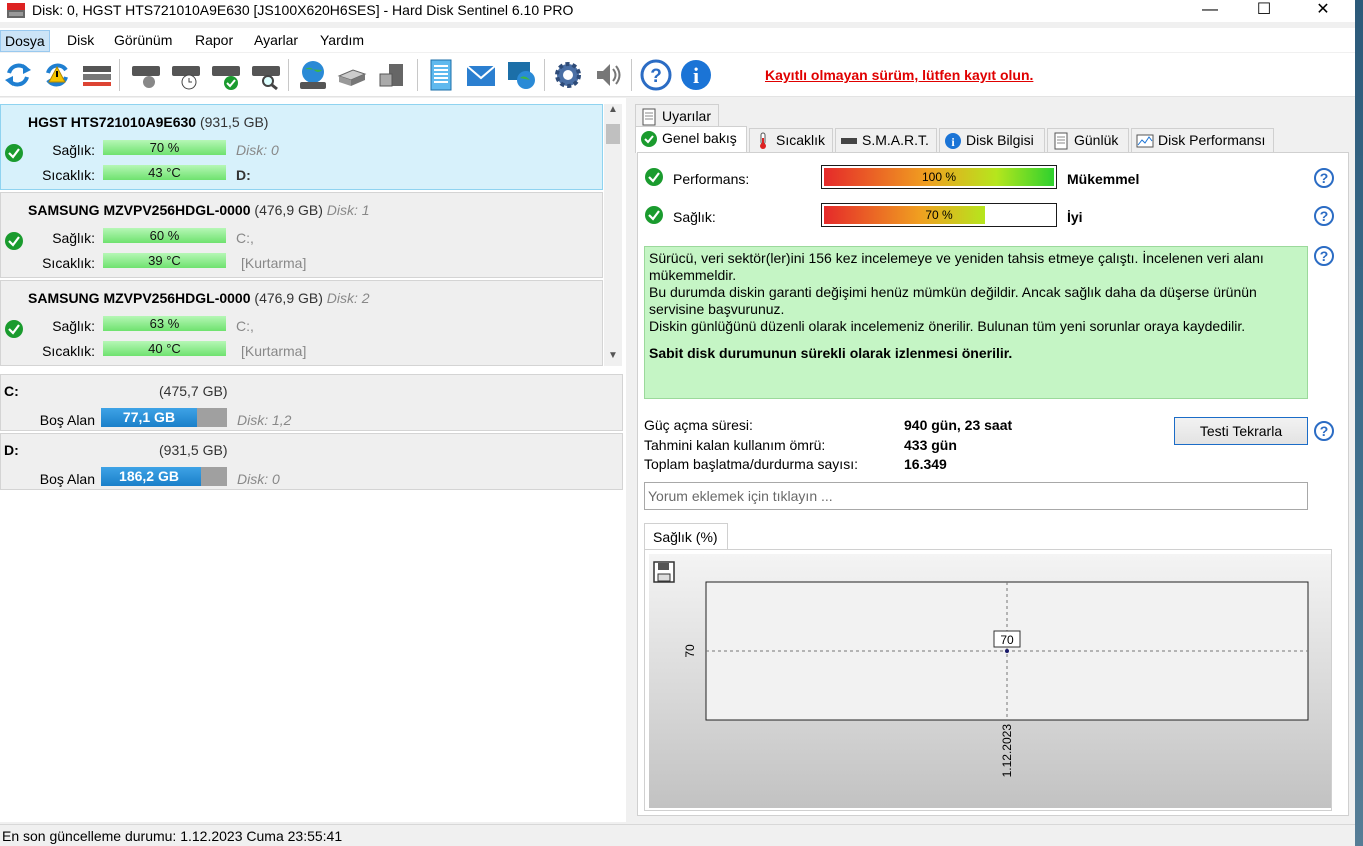 The width and height of the screenshot is (1363, 846). I want to click on volume-letter: D:, so click(11, 450).